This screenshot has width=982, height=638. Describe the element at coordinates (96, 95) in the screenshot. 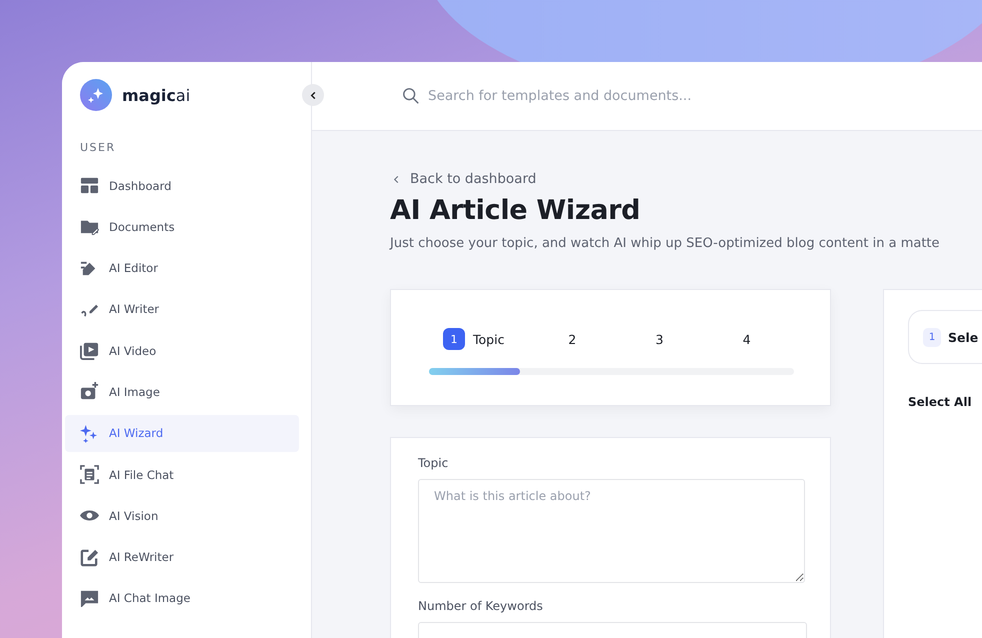

I see `logo-icon` at that location.